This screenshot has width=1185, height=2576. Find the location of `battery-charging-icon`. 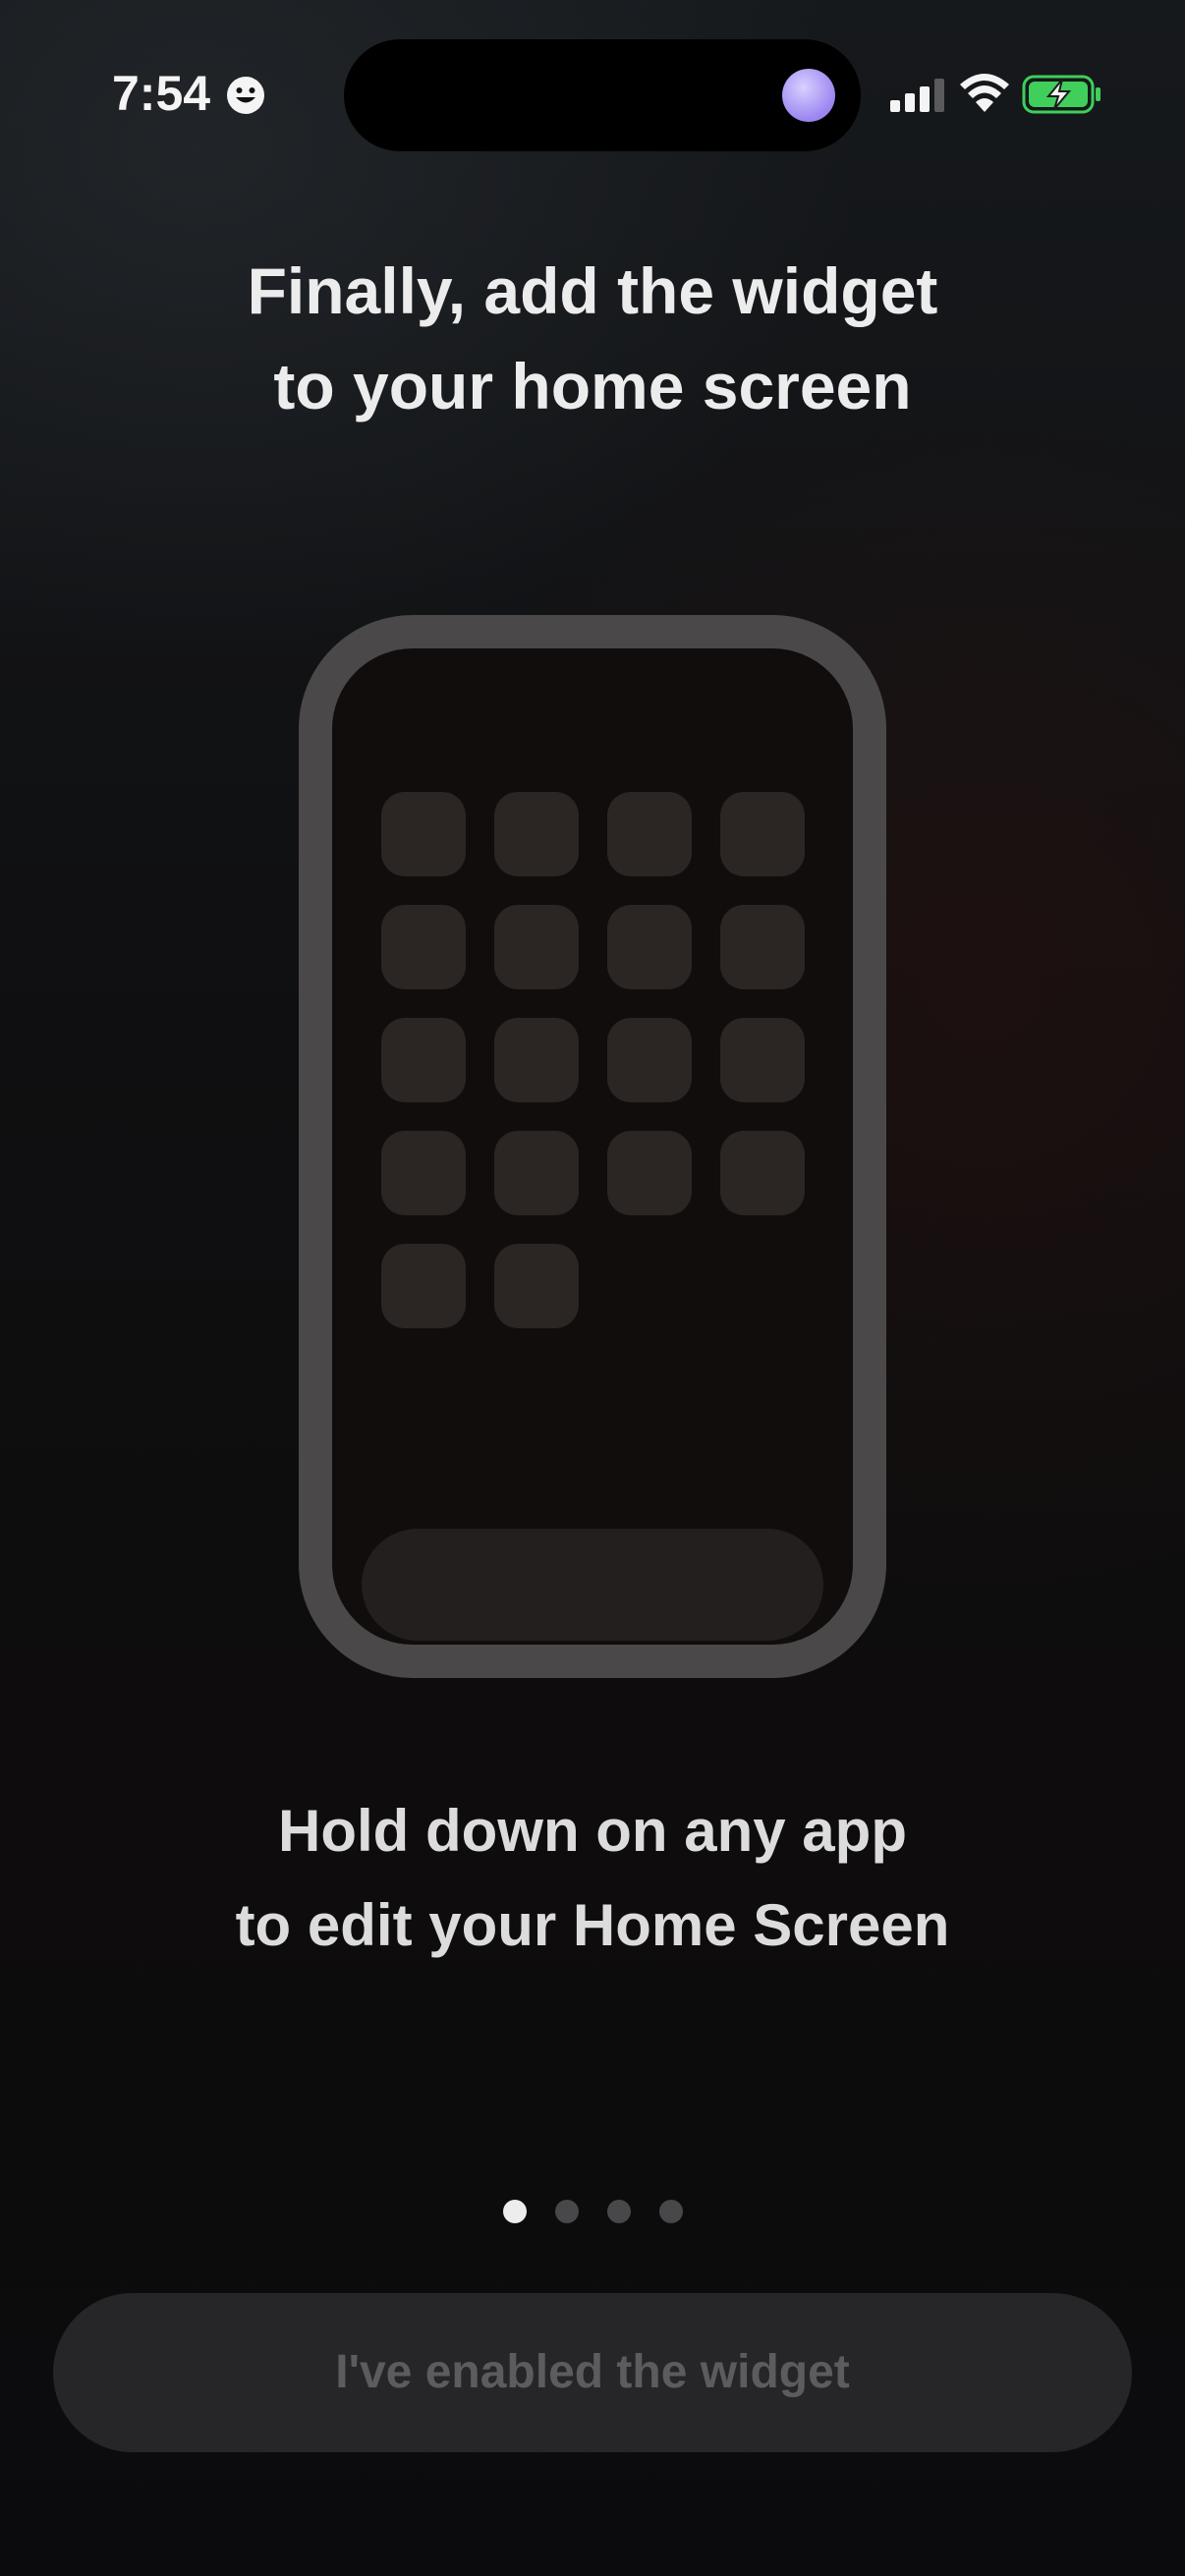

battery-charging-icon is located at coordinates (1061, 94).